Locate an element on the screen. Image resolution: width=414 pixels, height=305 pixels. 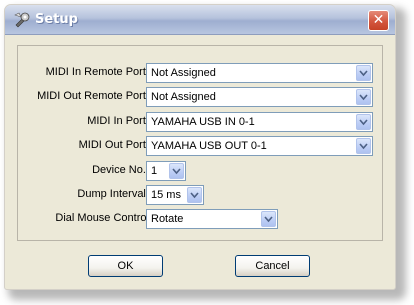
close-icon: ✕ is located at coordinates (378, 20).